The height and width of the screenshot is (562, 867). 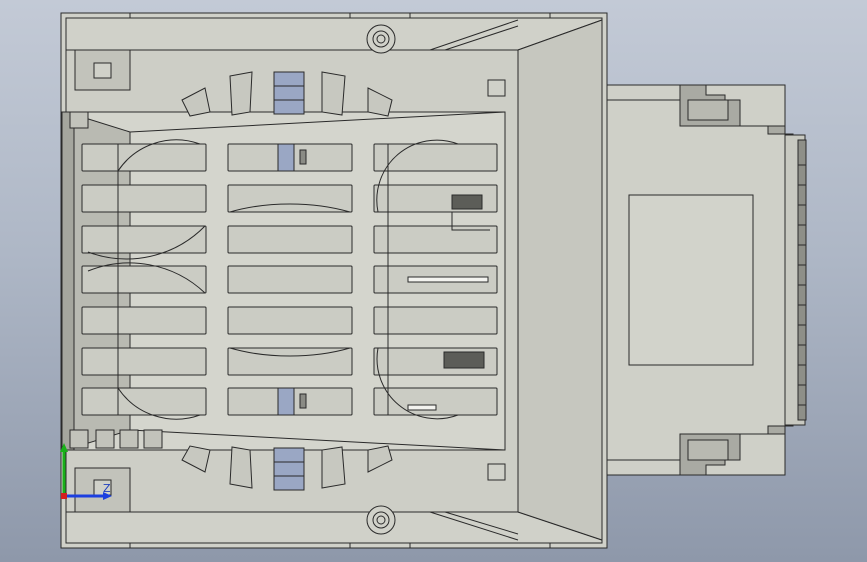 What do you see at coordinates (560, 280) in the screenshot?
I see `duct-side-wall` at bounding box center [560, 280].